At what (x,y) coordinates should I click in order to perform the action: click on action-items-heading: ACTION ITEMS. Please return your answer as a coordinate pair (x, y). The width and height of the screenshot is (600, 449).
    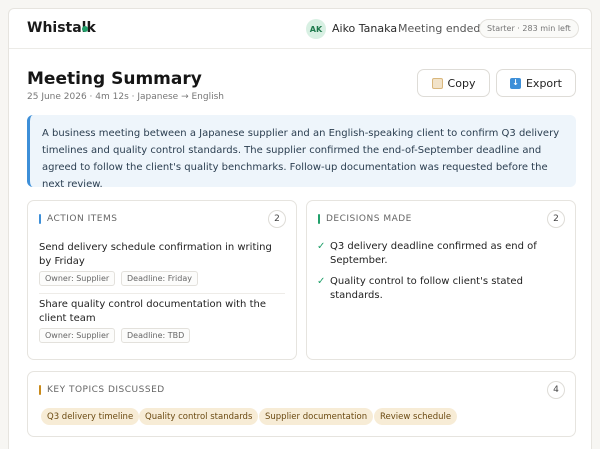
    Looking at the image, I should click on (82, 219).